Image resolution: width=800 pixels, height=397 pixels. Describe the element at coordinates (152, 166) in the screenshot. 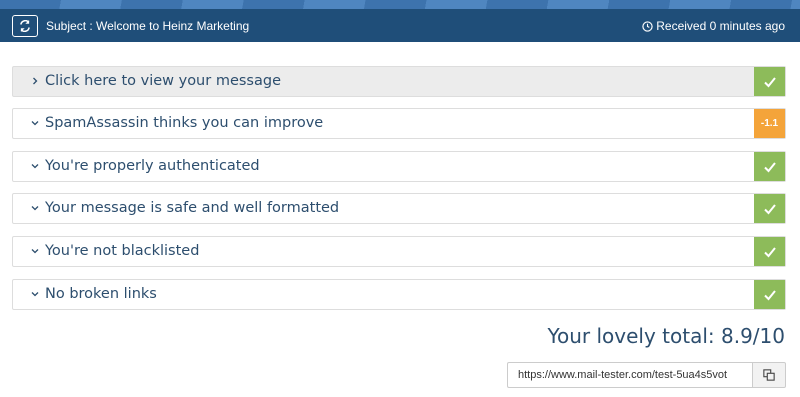

I see `check-label: You're properly authenticated` at that location.